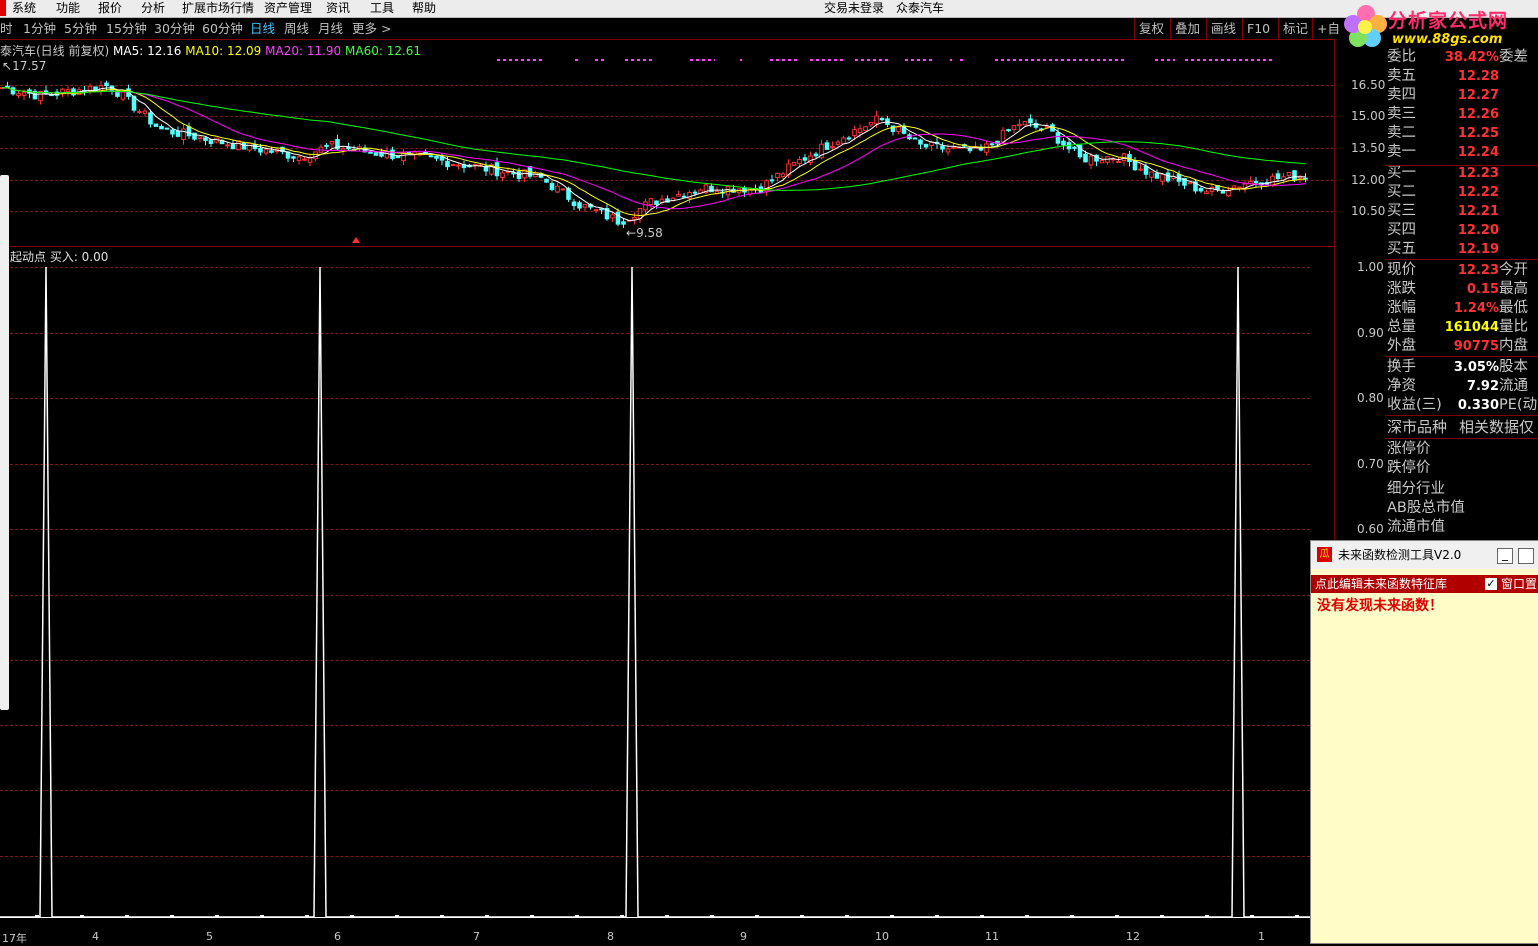  I want to click on period-more: 更多 >, so click(371, 28).